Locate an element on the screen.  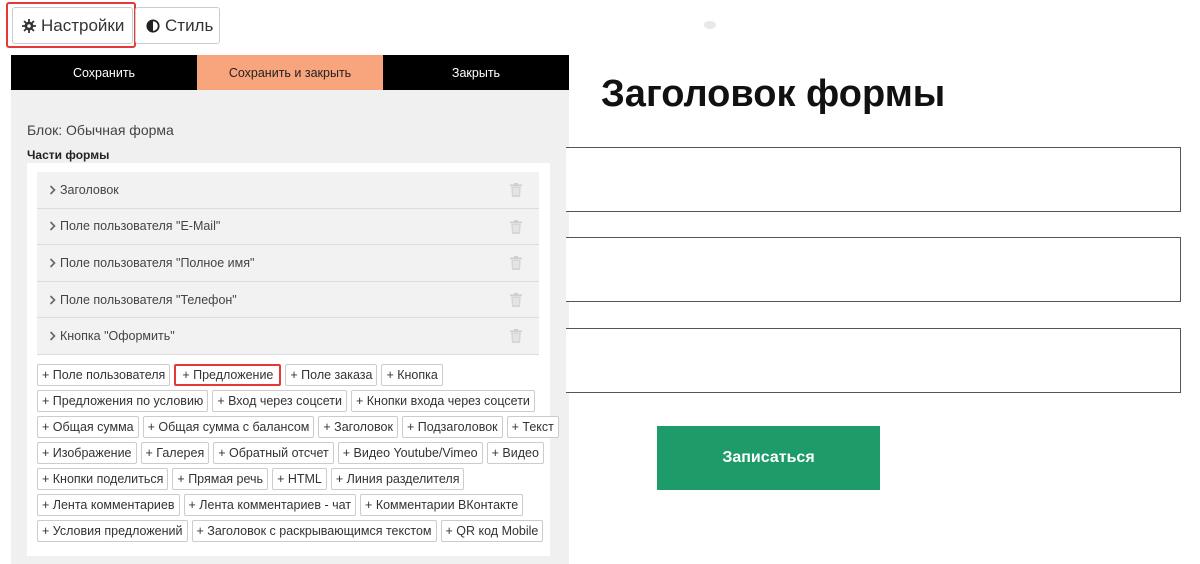
contrast-icon is located at coordinates (153, 25).